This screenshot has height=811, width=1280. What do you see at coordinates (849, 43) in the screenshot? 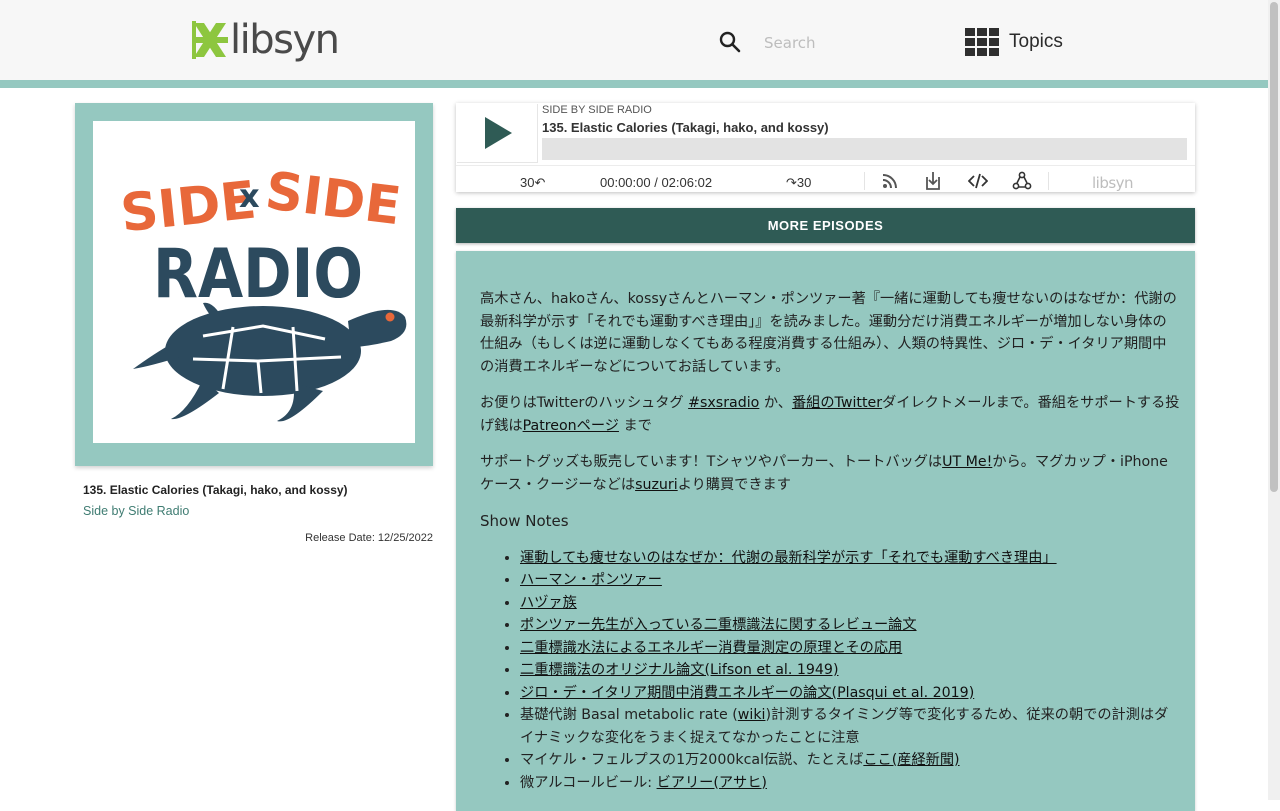
I see `search-input` at bounding box center [849, 43].